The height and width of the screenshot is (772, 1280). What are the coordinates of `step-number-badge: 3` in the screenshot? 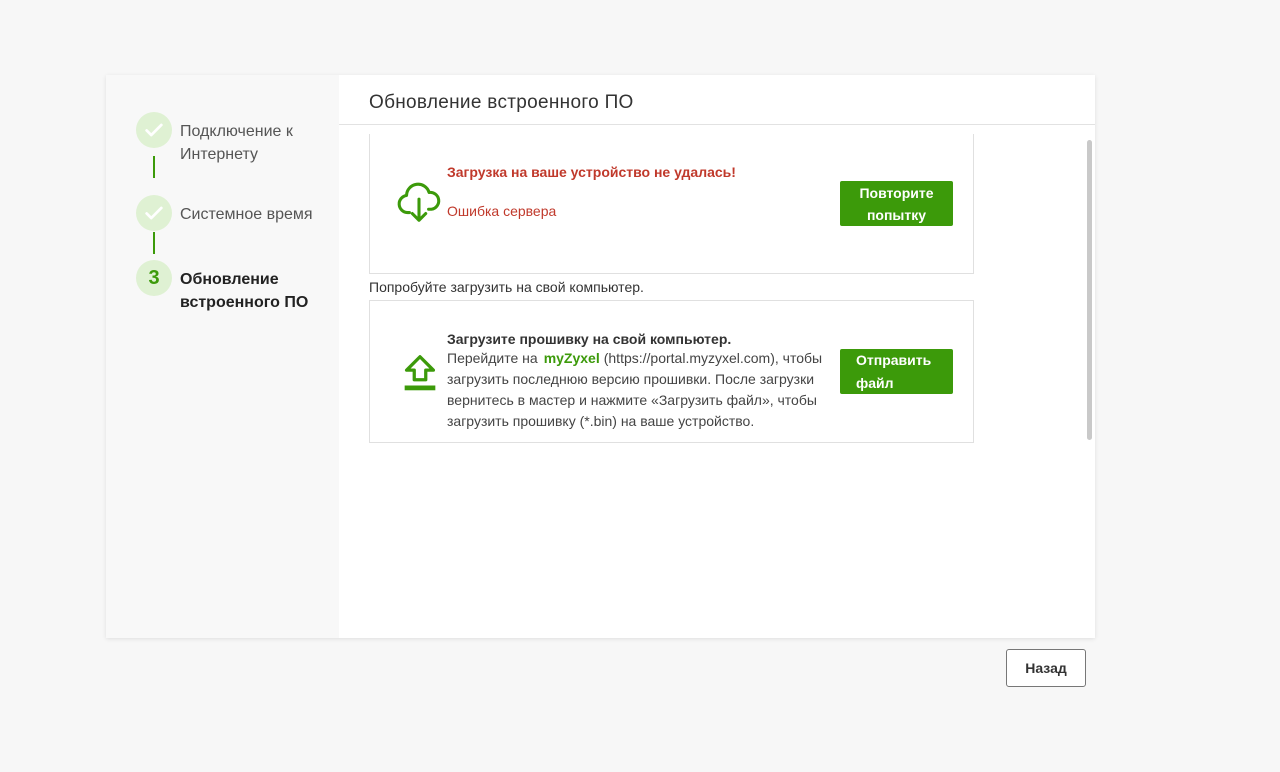 It's located at (154, 278).